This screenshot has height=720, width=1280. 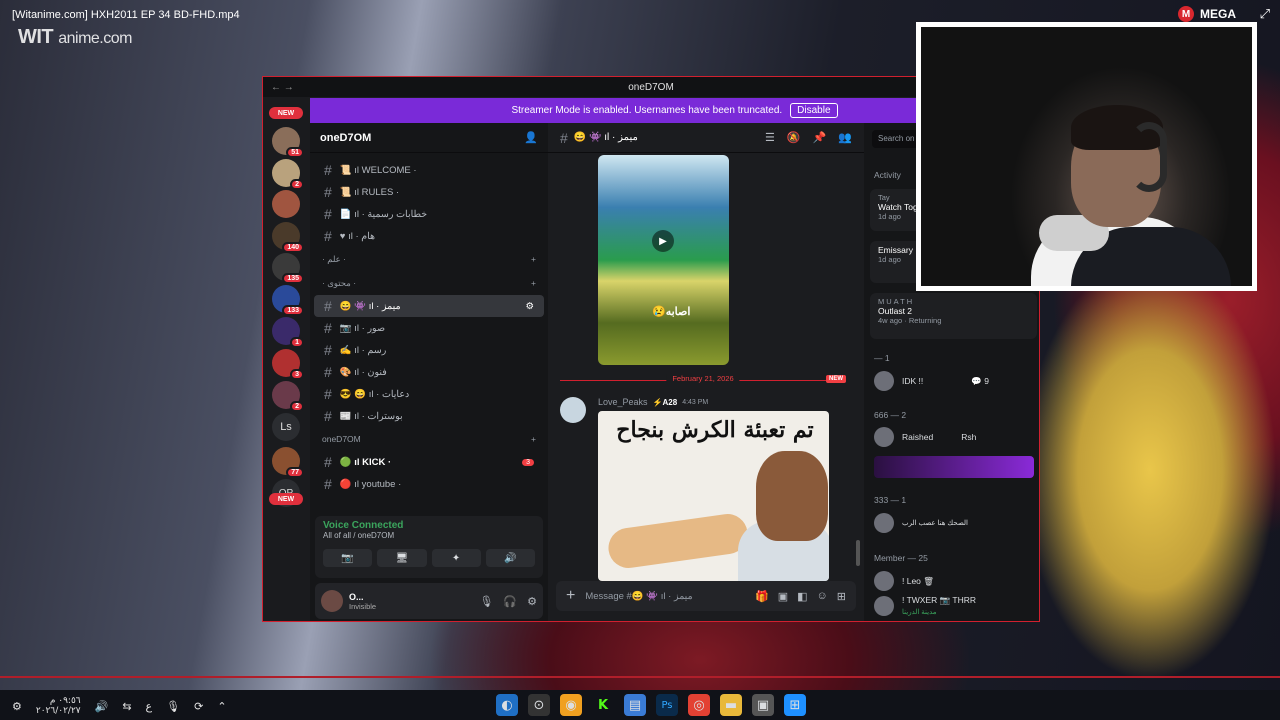 What do you see at coordinates (858, 553) in the screenshot?
I see `scrollbar` at bounding box center [858, 553].